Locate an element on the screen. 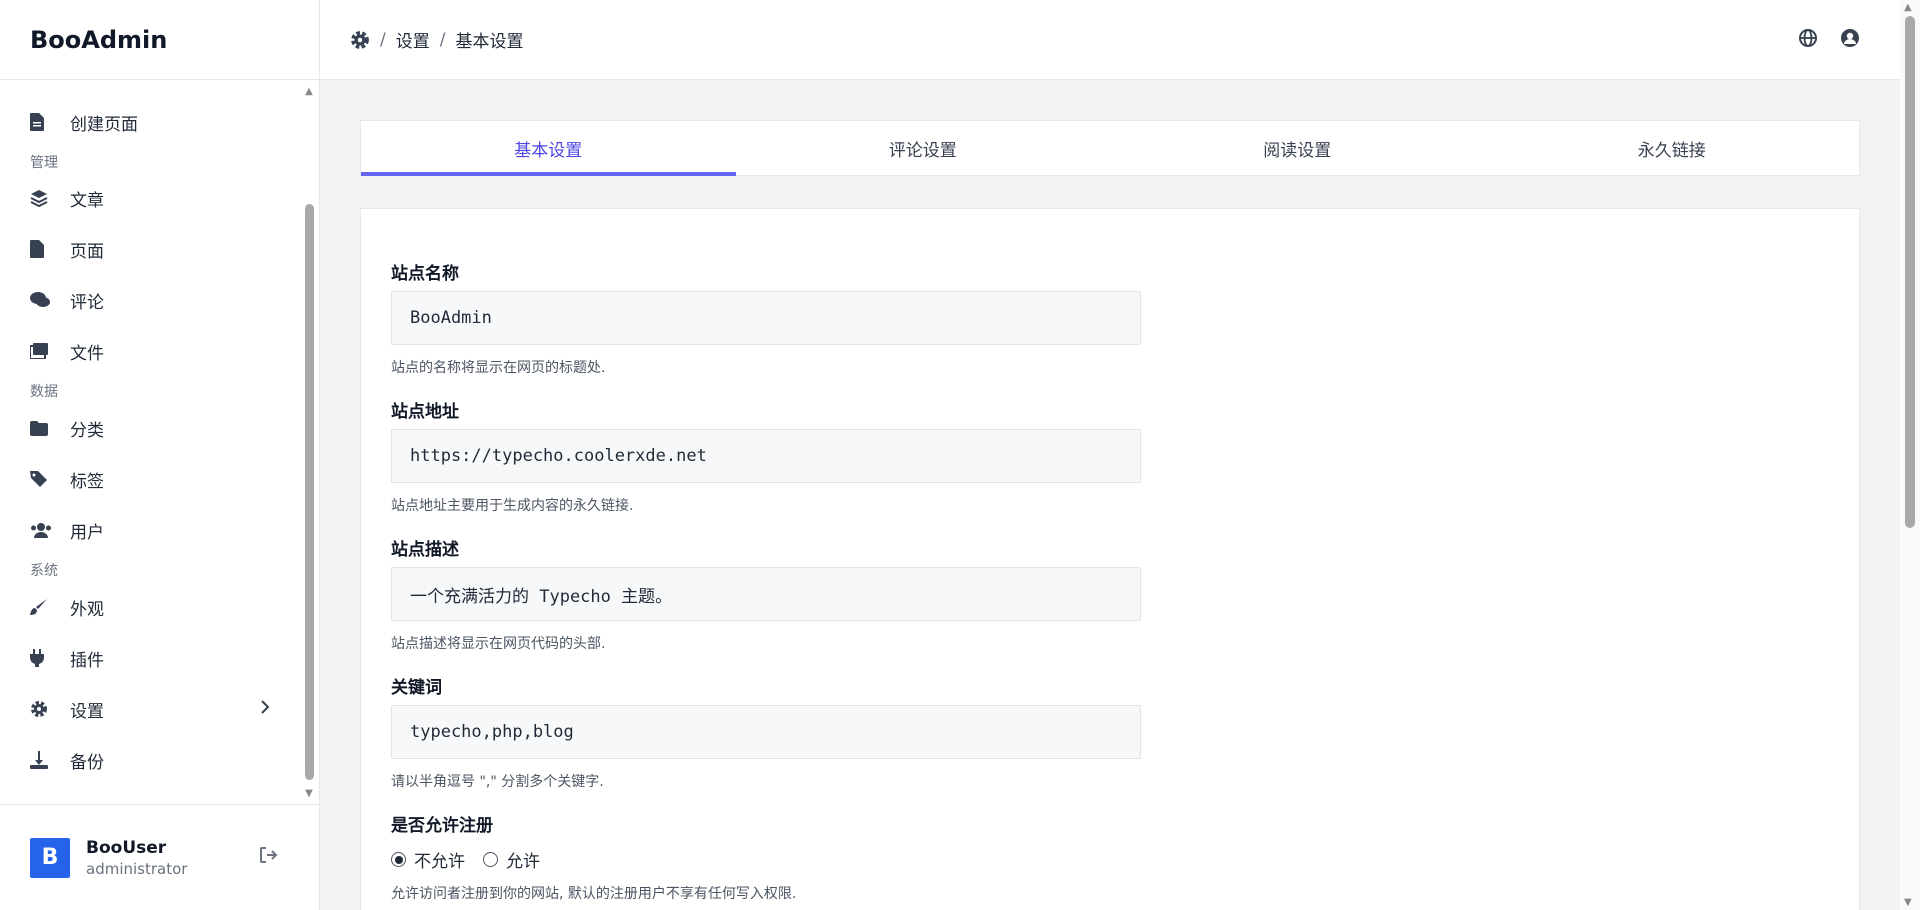  user-panel: B BooUser administrator is located at coordinates (160, 857).